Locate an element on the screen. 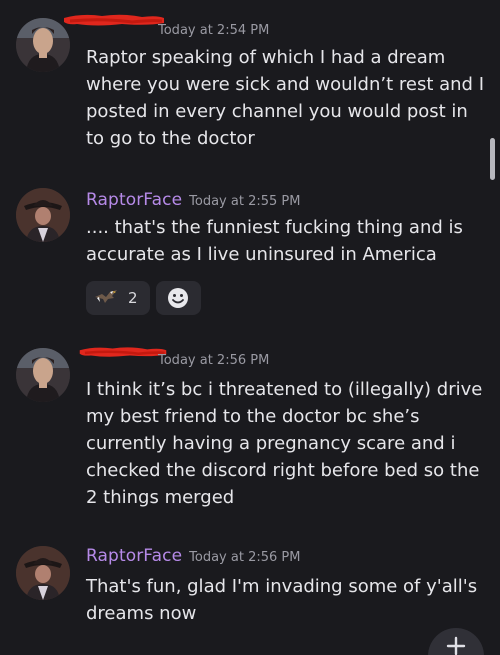  timestamp: Today at 2:54 PM is located at coordinates (214, 30).